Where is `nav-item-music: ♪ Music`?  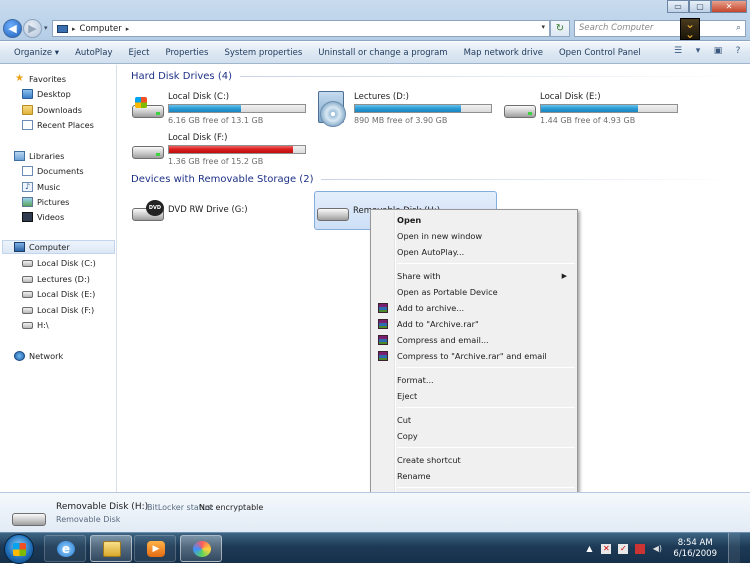 nav-item-music: ♪ Music is located at coordinates (41, 187).